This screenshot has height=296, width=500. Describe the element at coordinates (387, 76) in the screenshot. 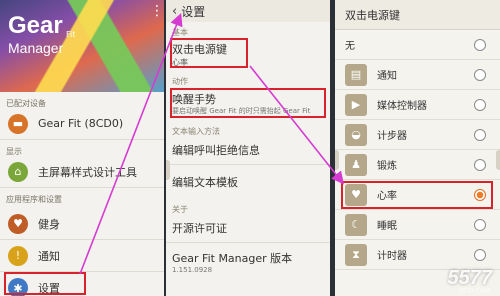

I see `option-label: 通知` at that location.